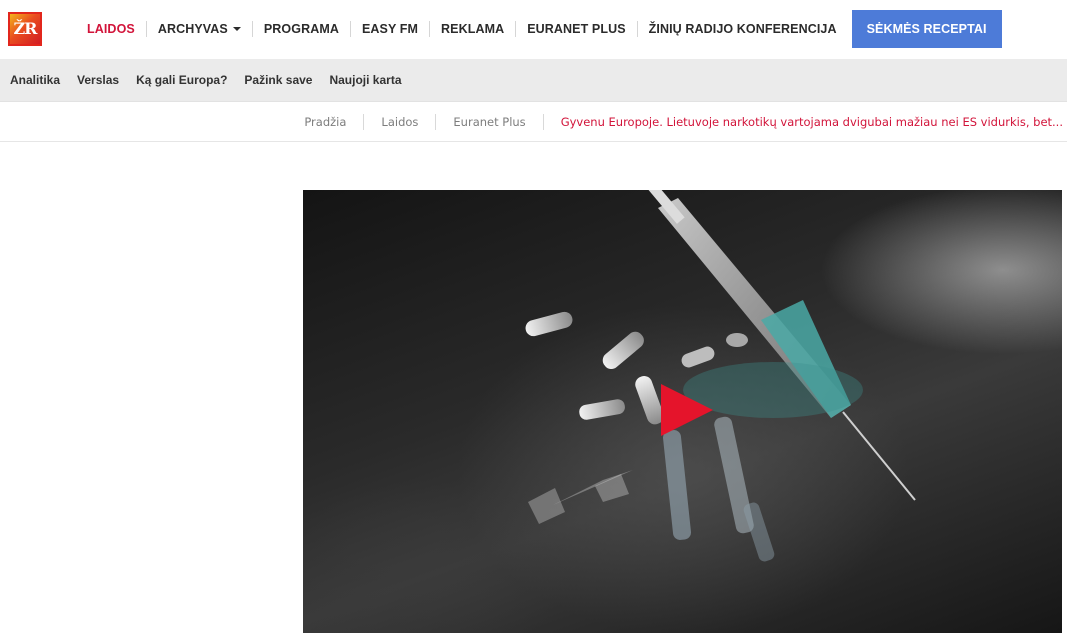 This screenshot has height=633, width=1067. What do you see at coordinates (390, 29) in the screenshot?
I see `nav-easy-fm: EASY FM` at bounding box center [390, 29].